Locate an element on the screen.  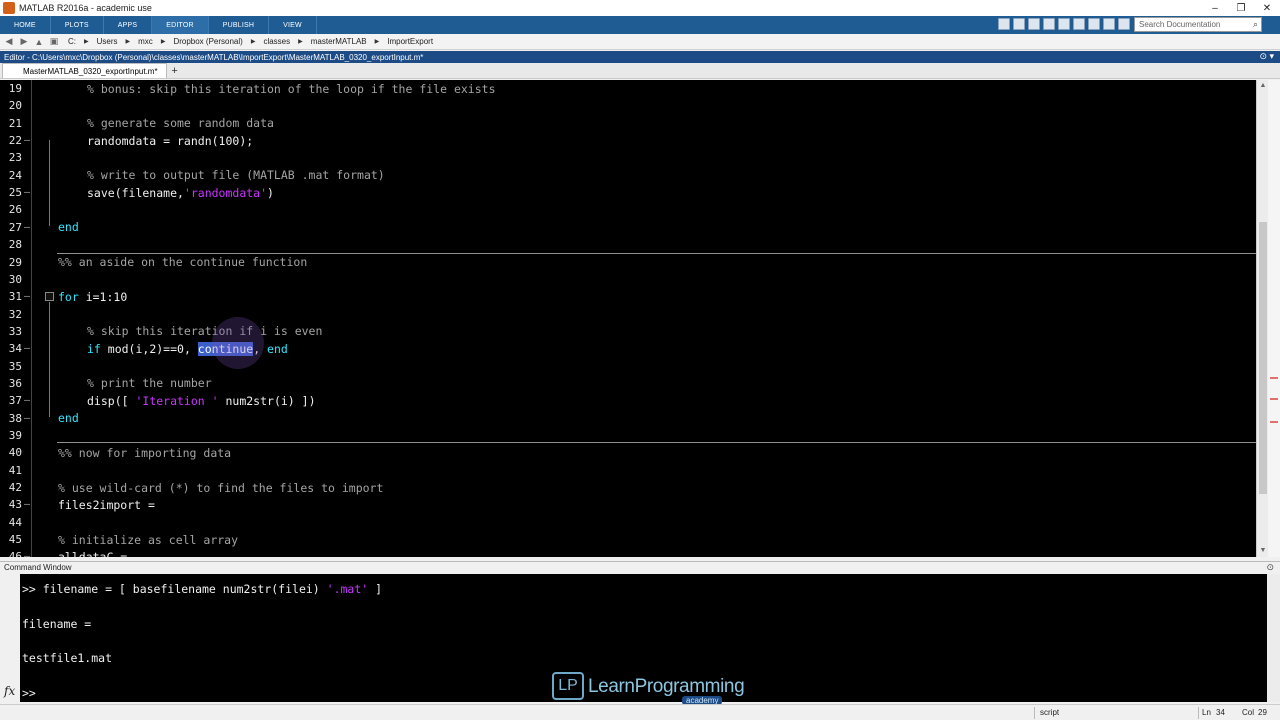
breadcrumb-dropbox: Dropbox (Personal) is located at coordinates (207, 41).